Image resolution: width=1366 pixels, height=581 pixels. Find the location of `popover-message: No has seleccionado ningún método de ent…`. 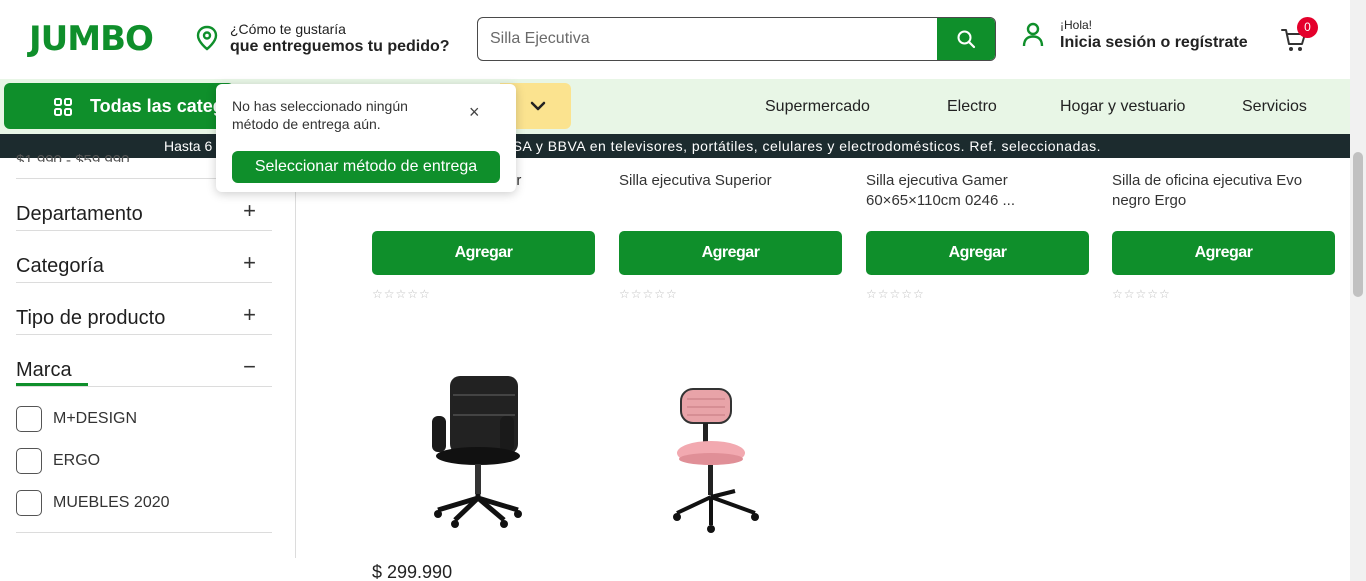

popover-message: No has seleccionado ningún método de ent… is located at coordinates (320, 115).